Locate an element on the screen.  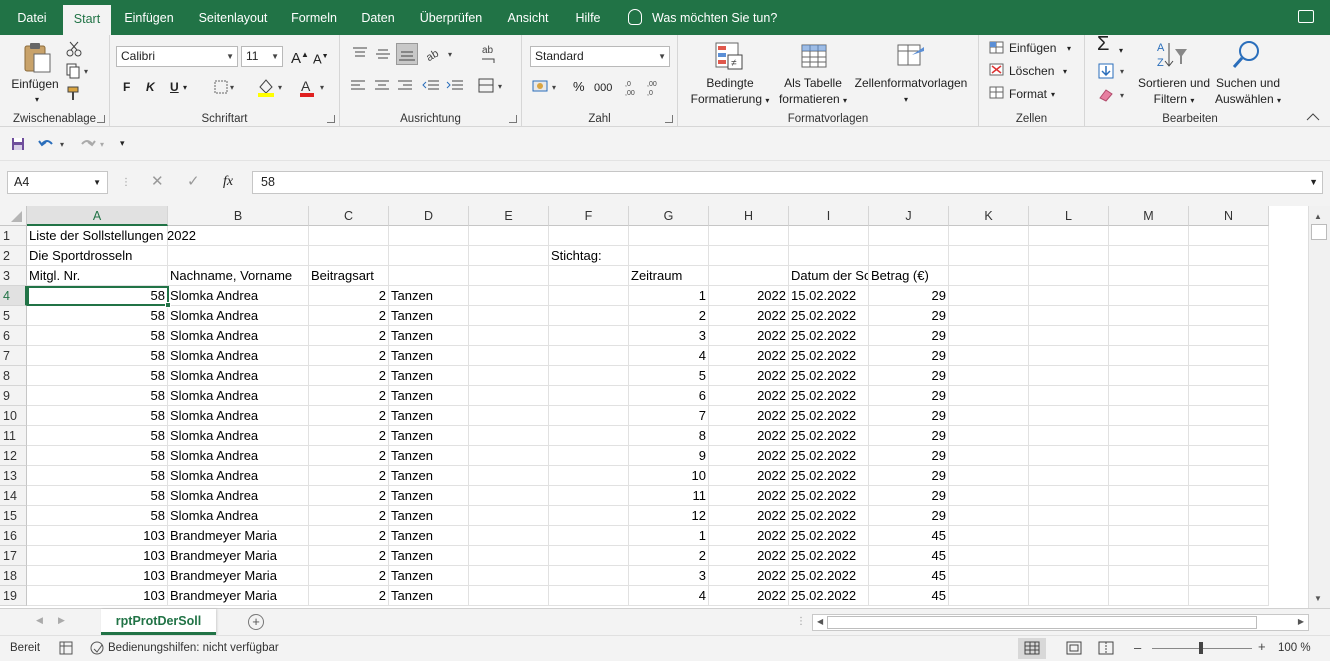
confirm-formula-icon: ✓ is located at coordinates (193, 182).